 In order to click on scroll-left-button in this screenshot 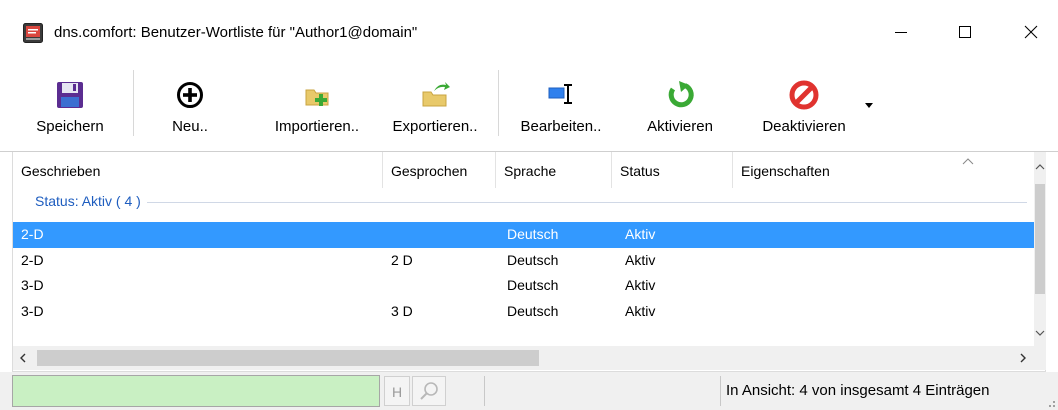, I will do `click(23, 358)`.